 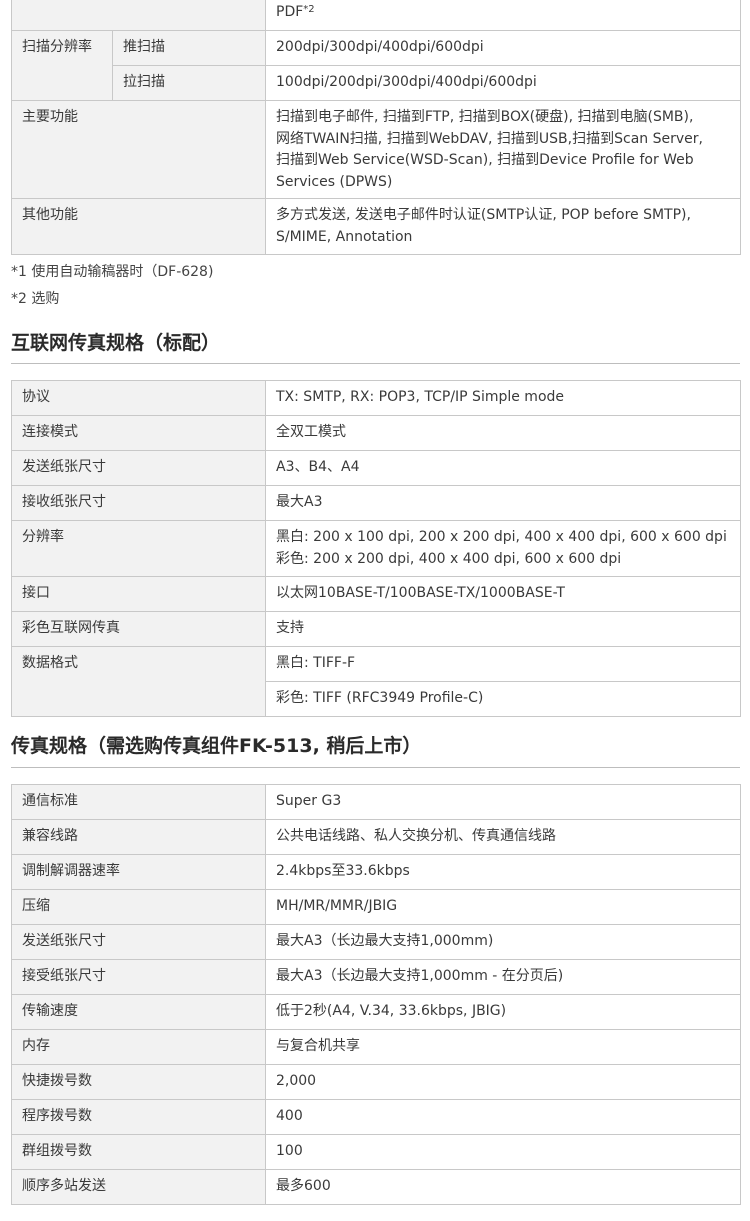 I want to click on table-row: 数据格式 黑白: TIFF-F, so click(x=376, y=681).